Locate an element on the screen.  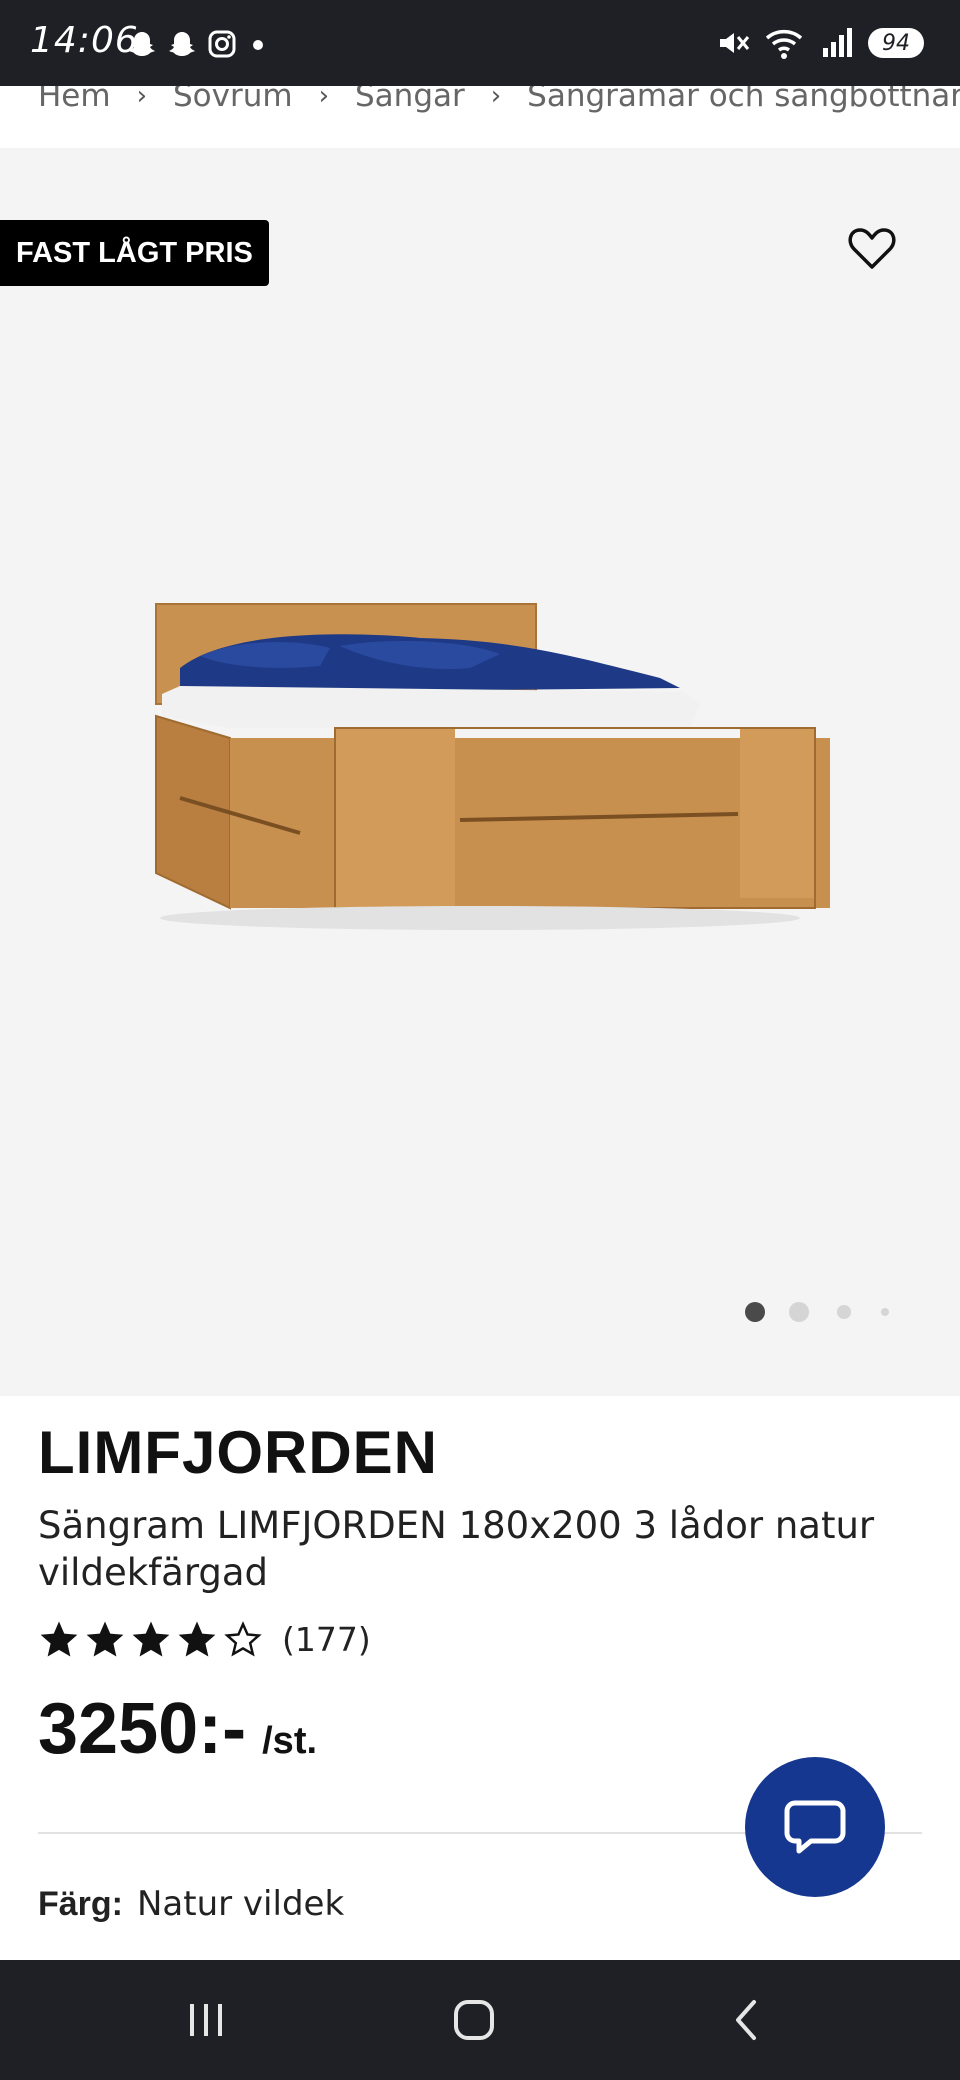
gallery-dot-active is located at coordinates (755, 1312).